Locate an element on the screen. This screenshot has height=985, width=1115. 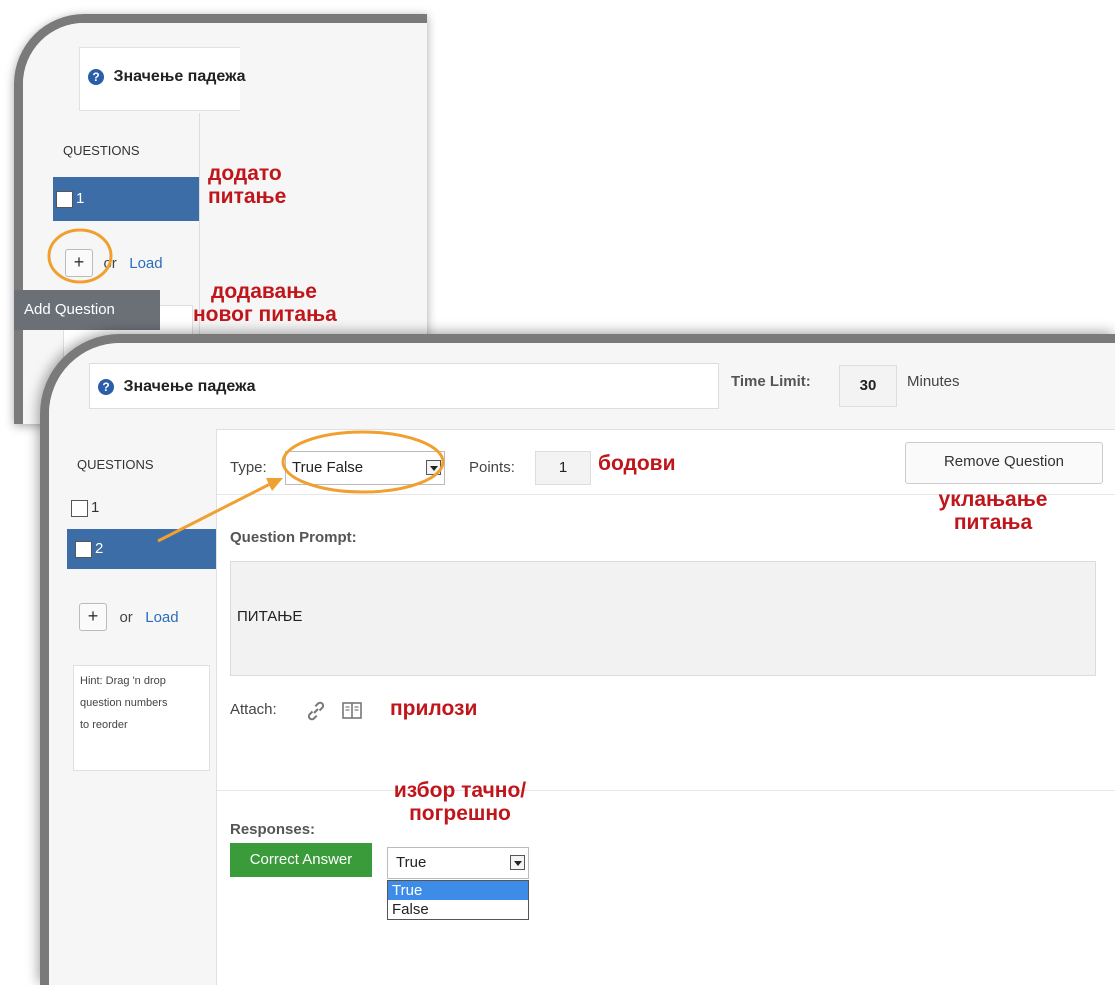
highlight-circle is located at coordinates (363, 462).